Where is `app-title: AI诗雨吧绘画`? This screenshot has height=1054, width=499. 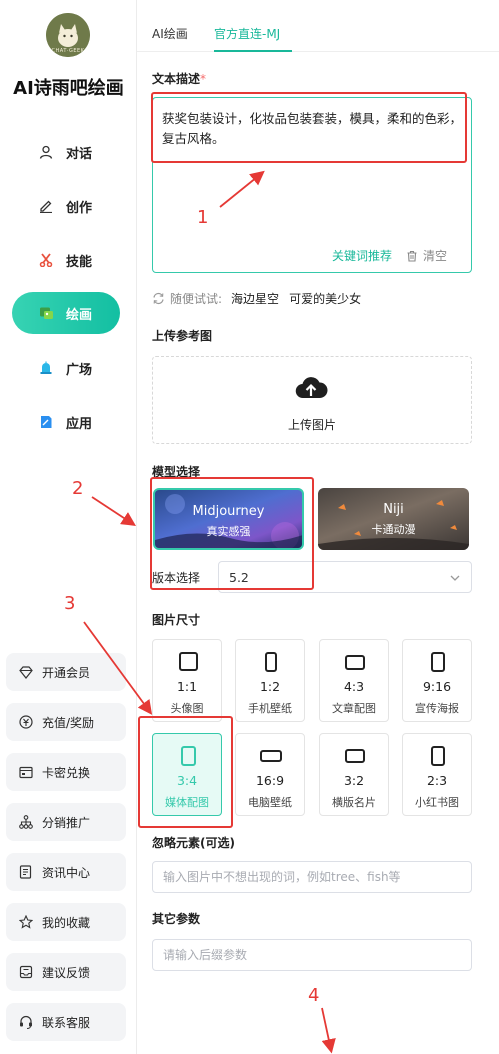 app-title: AI诗雨吧绘画 is located at coordinates (68, 88).